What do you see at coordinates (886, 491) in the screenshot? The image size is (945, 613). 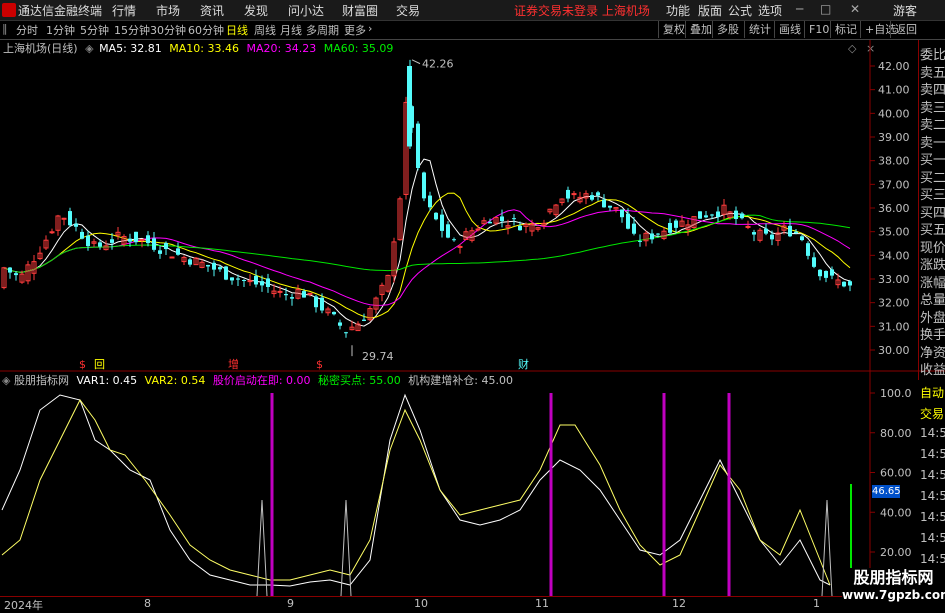 I see `current-value-tag: 46.65` at bounding box center [886, 491].